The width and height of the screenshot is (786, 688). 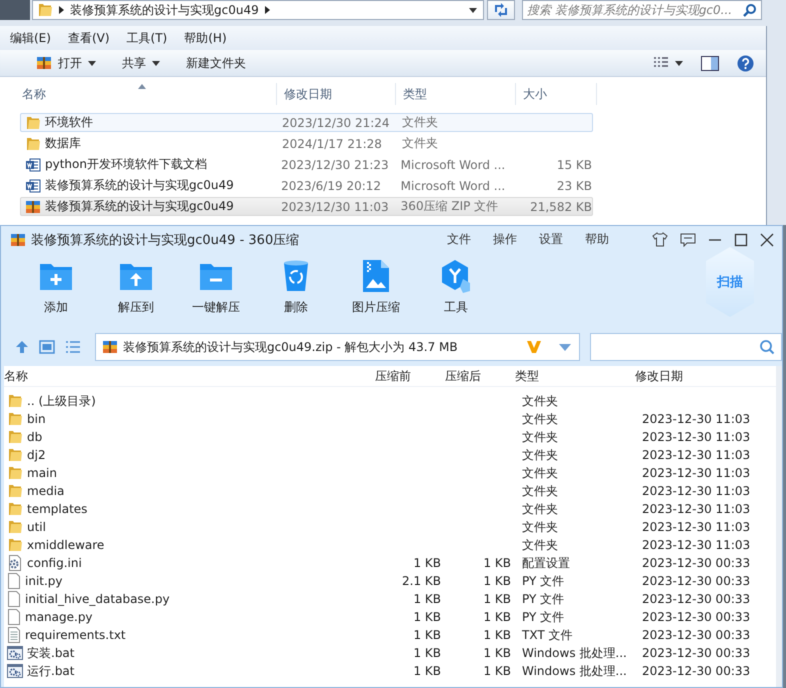 I want to click on file-name: .. (上级目录), so click(x=61, y=401).